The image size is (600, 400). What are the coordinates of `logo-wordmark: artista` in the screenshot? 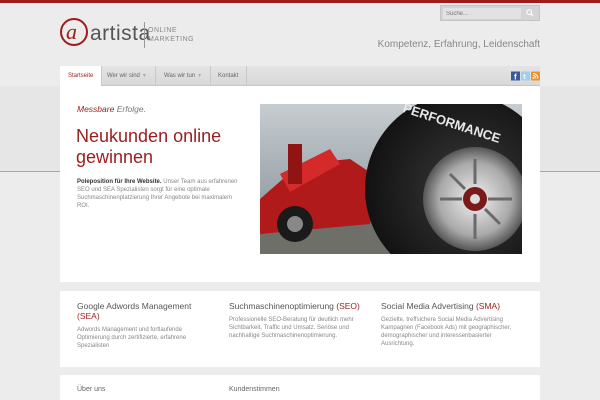 It's located at (120, 33).